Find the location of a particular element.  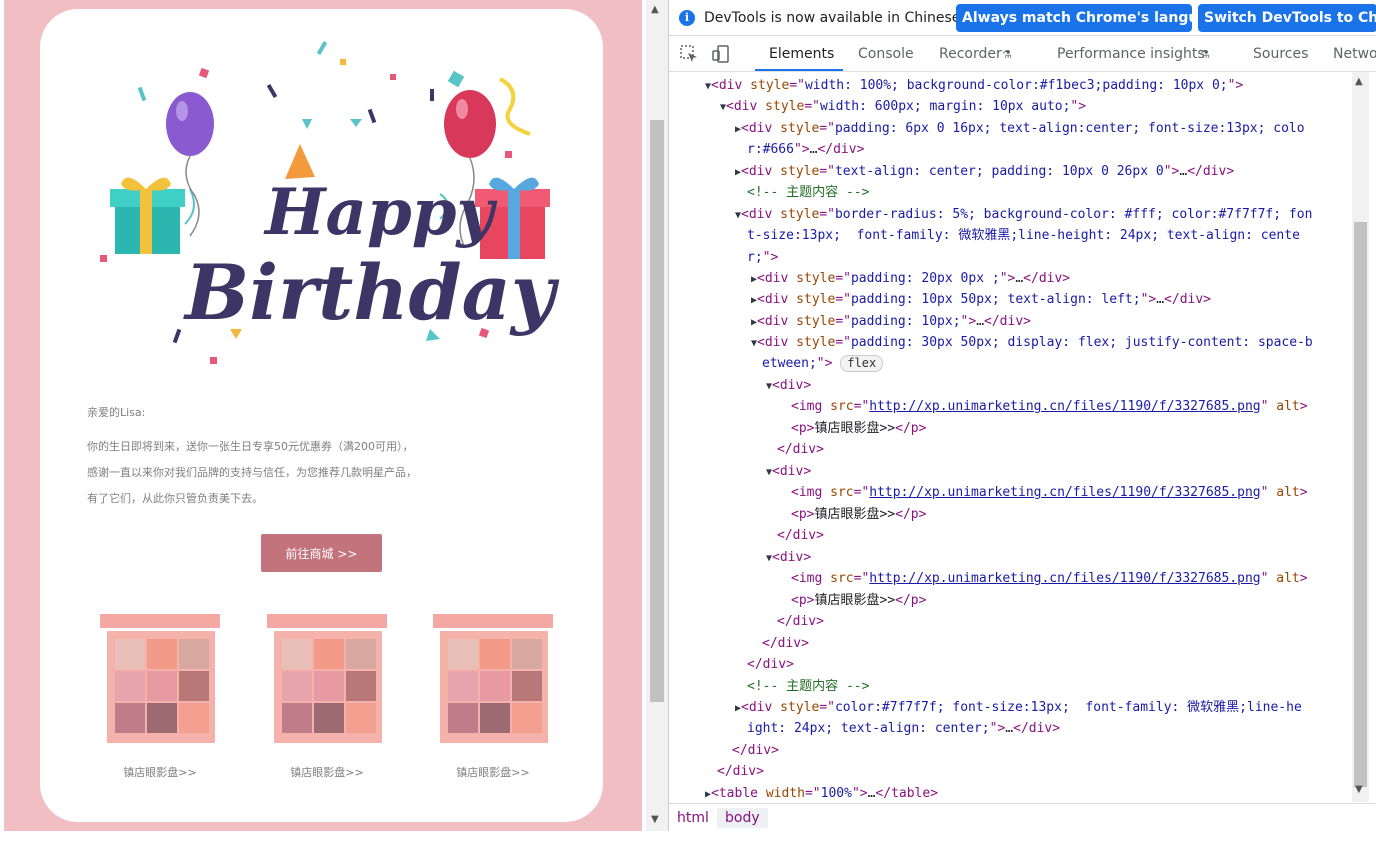

tab-sources: Sources is located at coordinates (1280, 54).